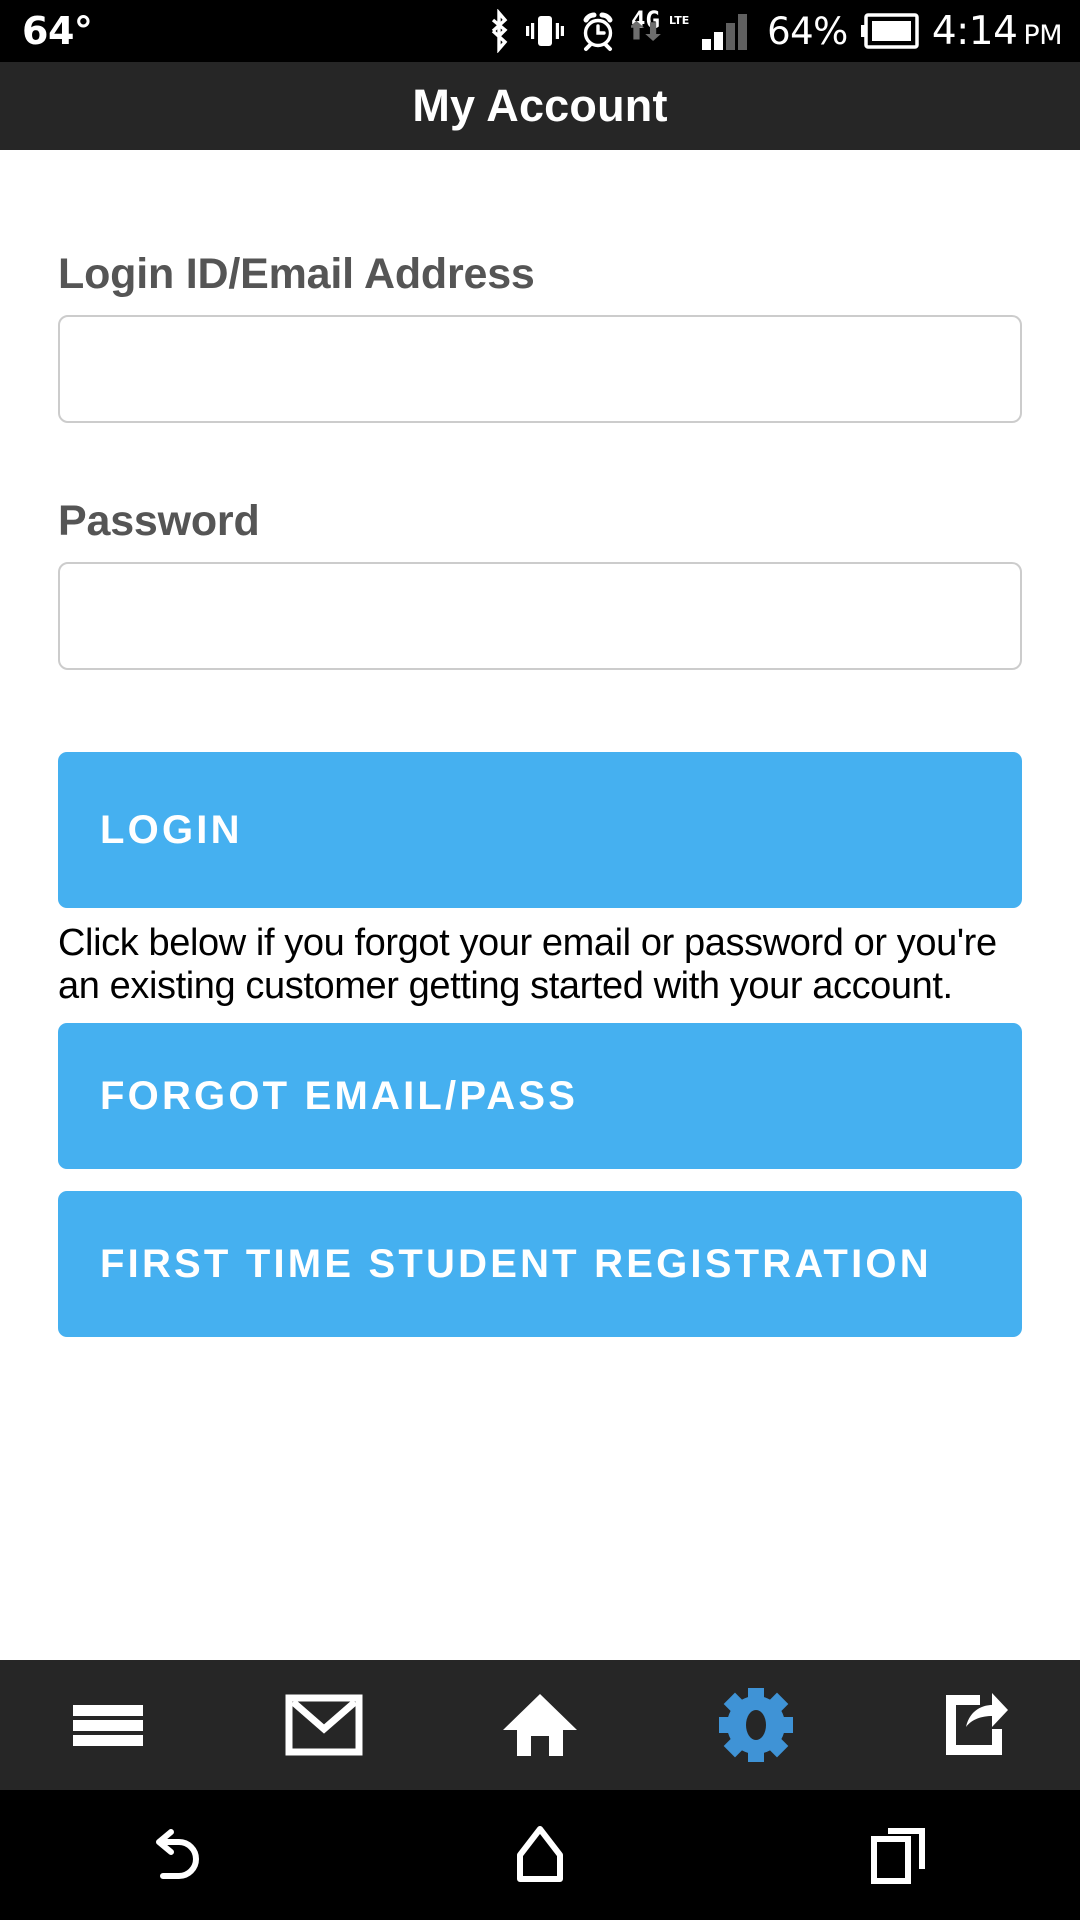 The width and height of the screenshot is (1080, 1920). I want to click on 4g-lte-icon: 4G LTE, so click(660, 31).